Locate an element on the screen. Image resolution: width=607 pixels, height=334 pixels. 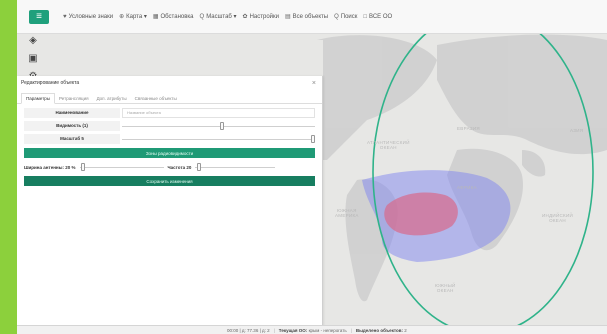
map-label-africa: АФРИКА is located at coordinates (467, 187).